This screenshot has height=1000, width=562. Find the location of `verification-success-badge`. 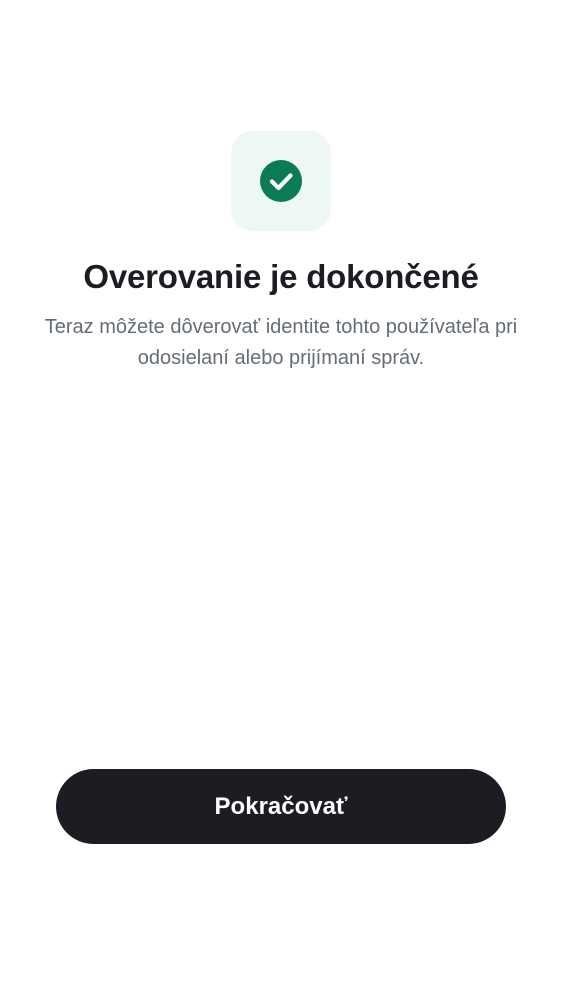

verification-success-badge is located at coordinates (281, 181).